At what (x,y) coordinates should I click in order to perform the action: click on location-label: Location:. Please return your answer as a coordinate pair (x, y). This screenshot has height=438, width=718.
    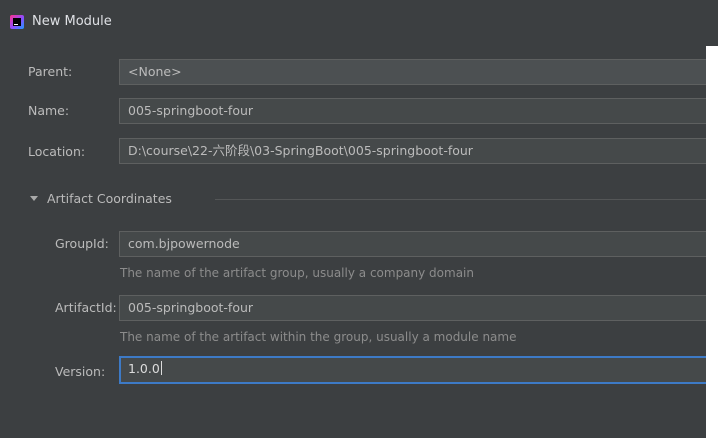
    Looking at the image, I should click on (57, 151).